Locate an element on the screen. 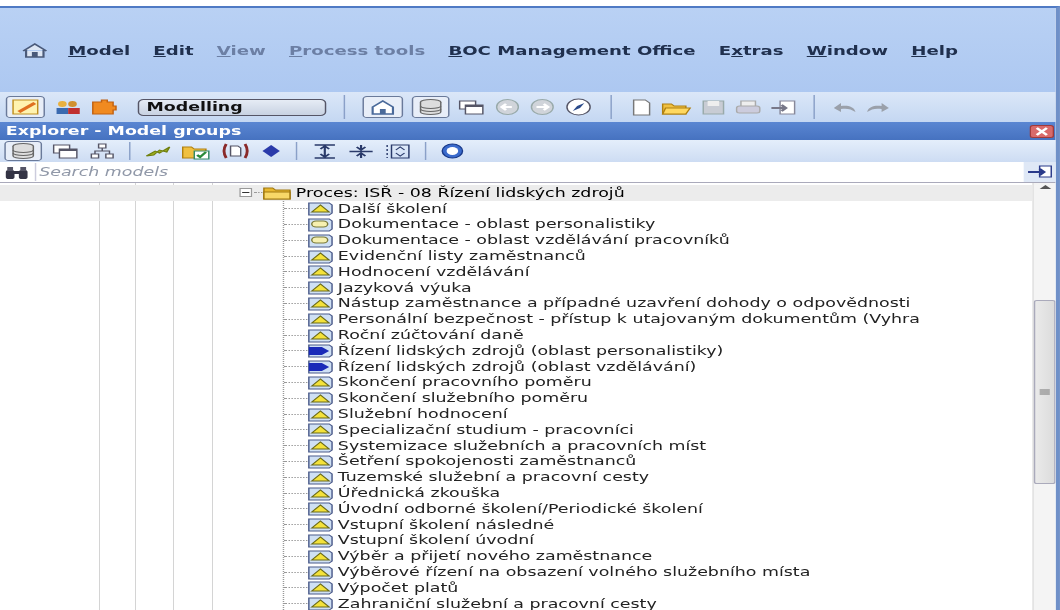  item-label: Nástup zaměstnance a případné uzavření dohody o odpovědnosti is located at coordinates (624, 303).